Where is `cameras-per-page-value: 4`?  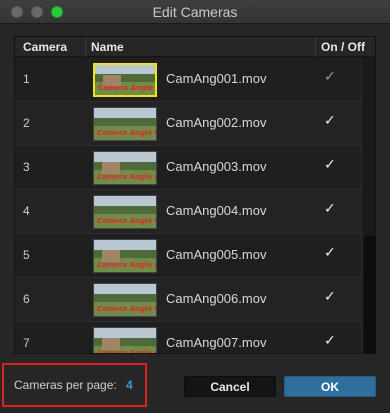 cameras-per-page-value: 4 is located at coordinates (129, 385).